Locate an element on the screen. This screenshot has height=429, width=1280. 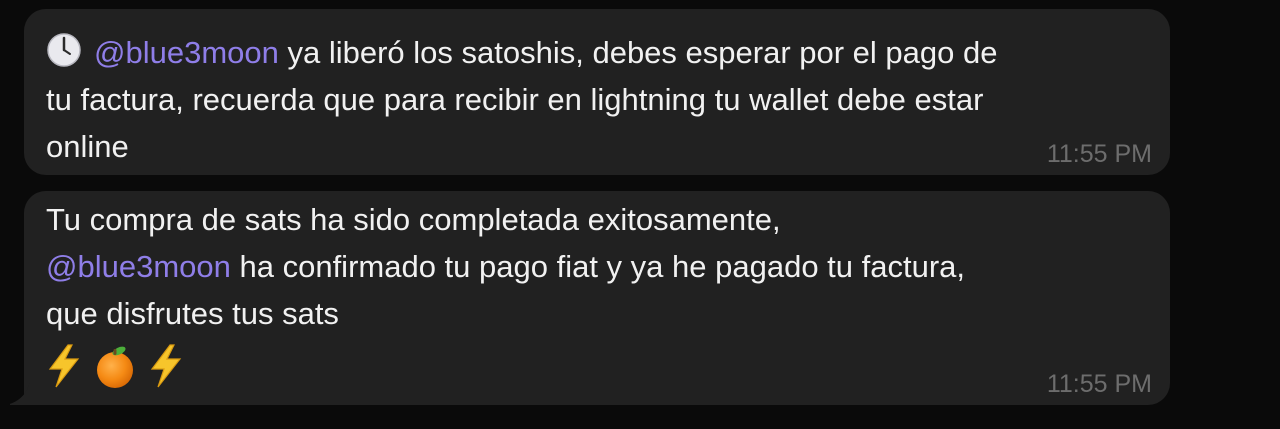
emoji-row is located at coordinates (568, 365).